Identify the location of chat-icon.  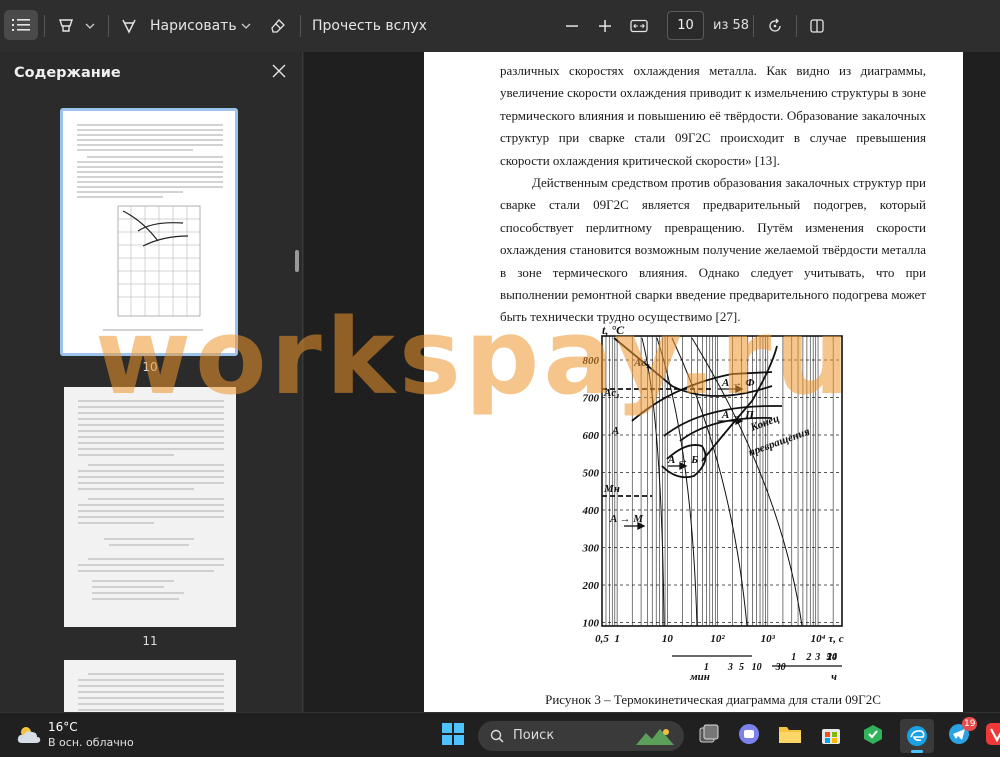
(749, 734).